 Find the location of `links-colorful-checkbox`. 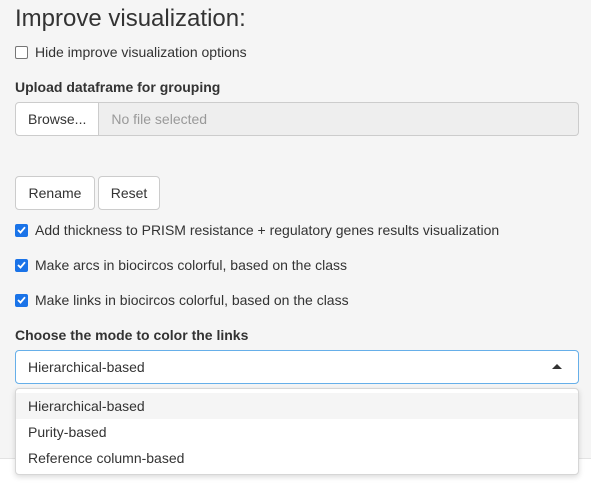

links-colorful-checkbox is located at coordinates (21, 300).